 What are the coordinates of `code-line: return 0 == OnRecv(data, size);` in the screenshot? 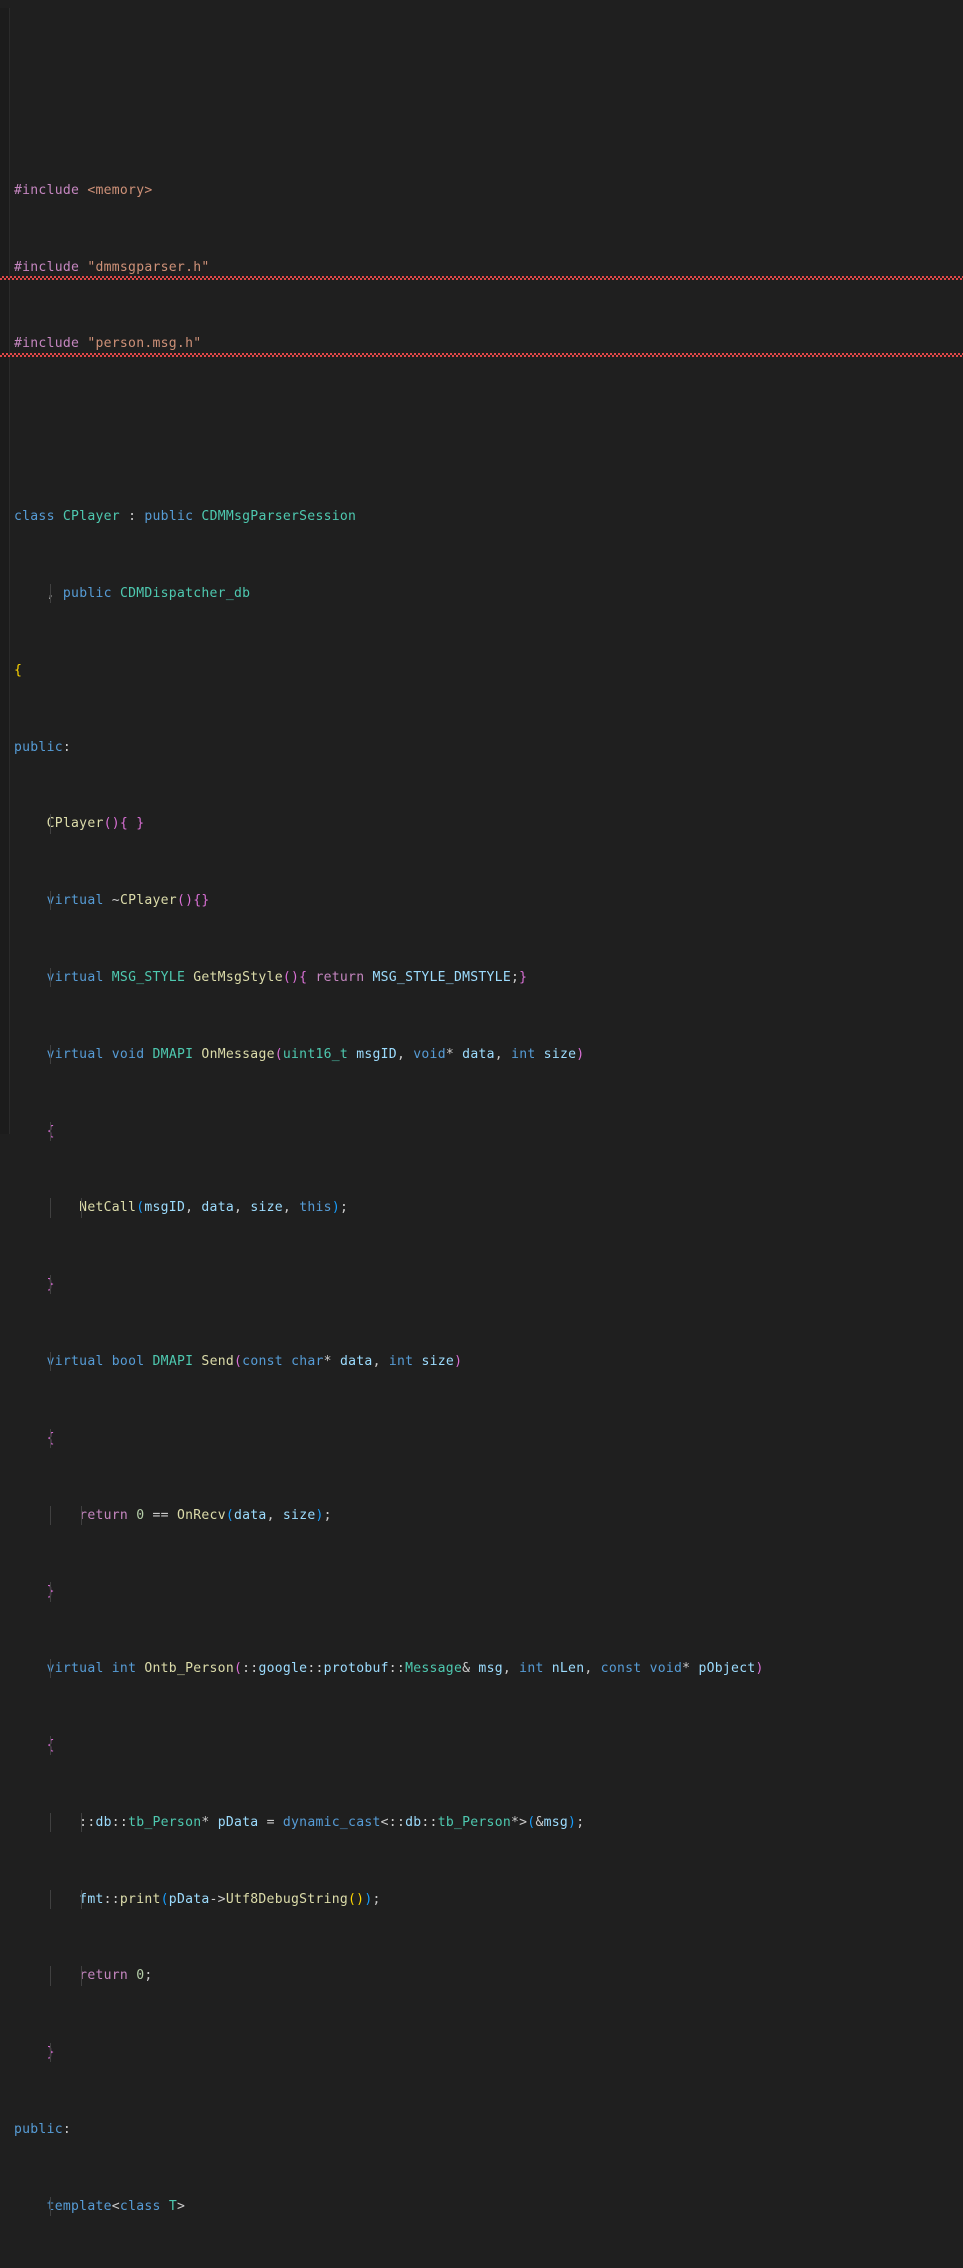 It's located at (481, 1515).